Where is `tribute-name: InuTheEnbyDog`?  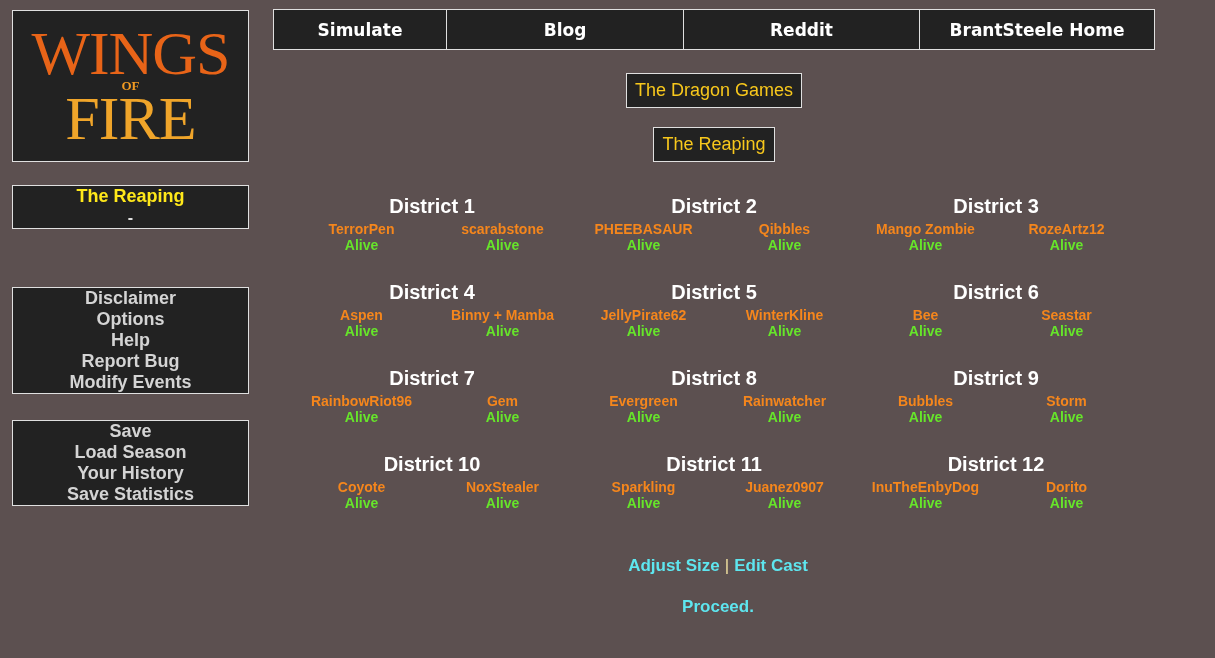
tribute-name: InuTheEnbyDog is located at coordinates (925, 487).